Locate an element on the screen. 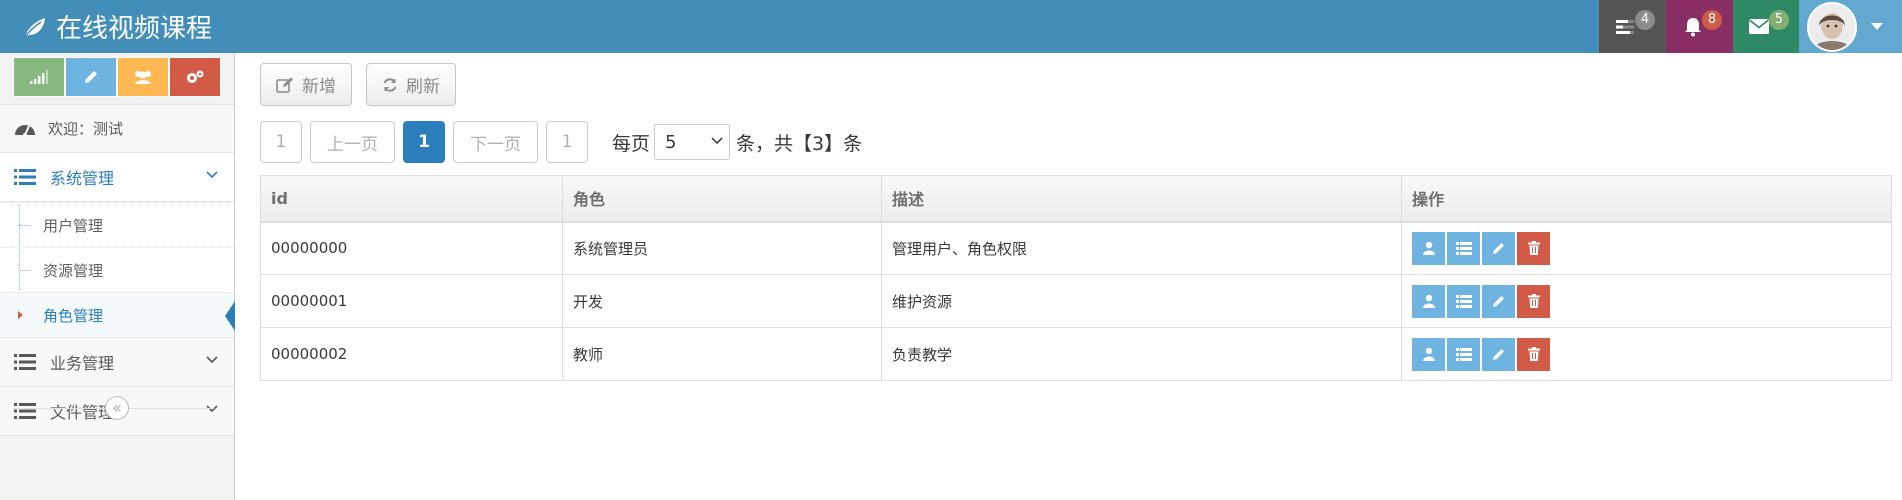  active-indicator is located at coordinates (230, 316).